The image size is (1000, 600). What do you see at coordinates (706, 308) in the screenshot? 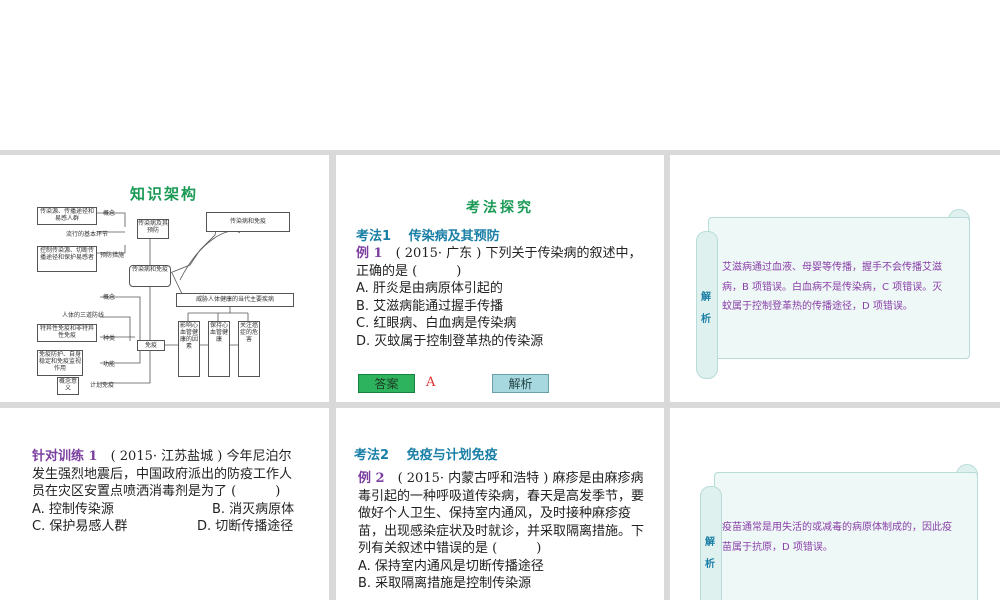
I see `explain1-tag: 解析` at bounding box center [706, 308].